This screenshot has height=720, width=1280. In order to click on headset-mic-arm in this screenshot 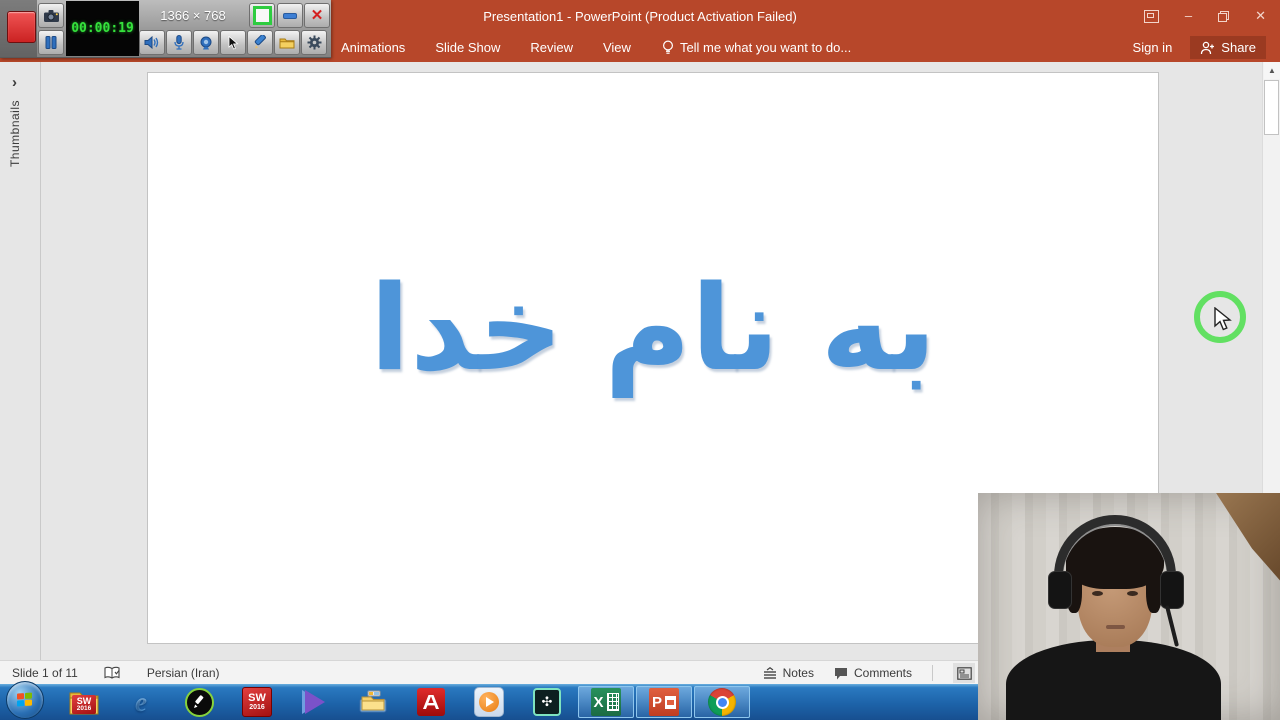, I will do `click(1172, 626)`.